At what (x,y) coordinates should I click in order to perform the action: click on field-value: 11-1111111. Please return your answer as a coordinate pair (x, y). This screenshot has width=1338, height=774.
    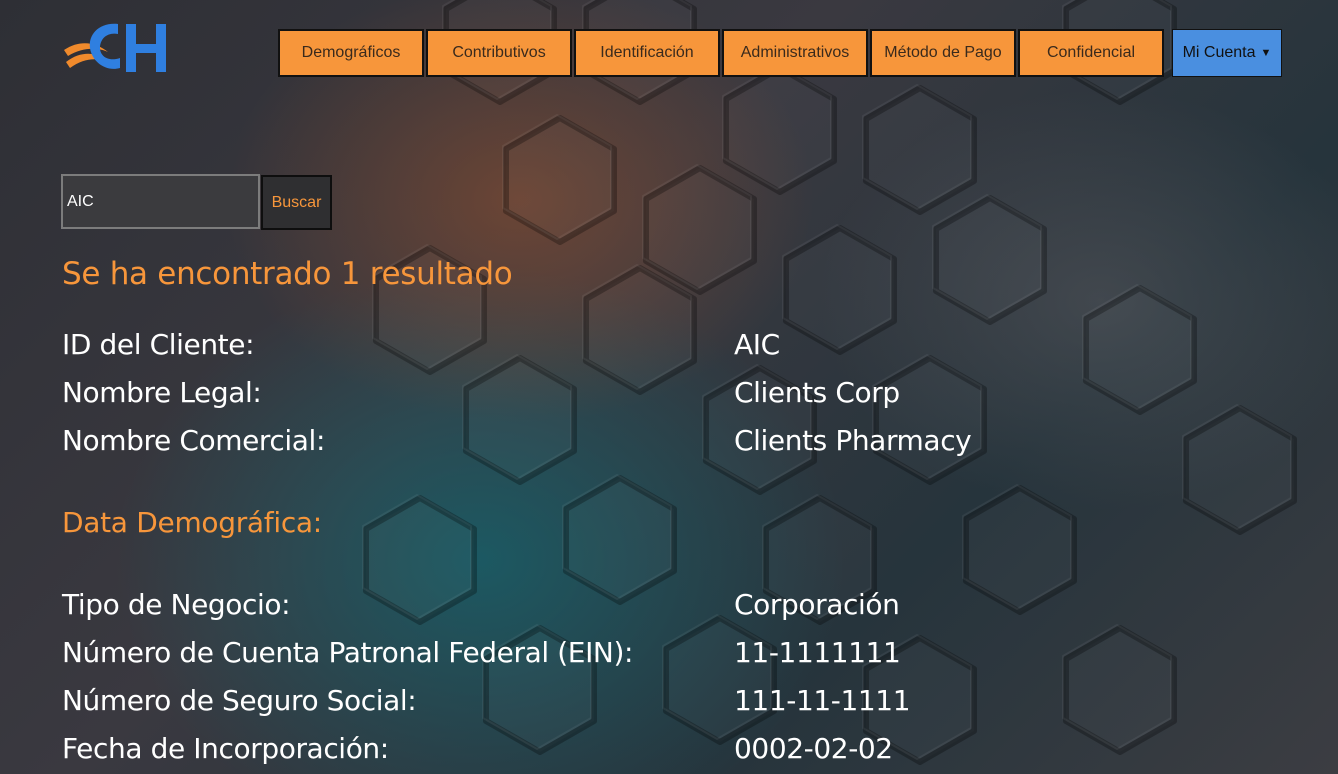
    Looking at the image, I should click on (817, 652).